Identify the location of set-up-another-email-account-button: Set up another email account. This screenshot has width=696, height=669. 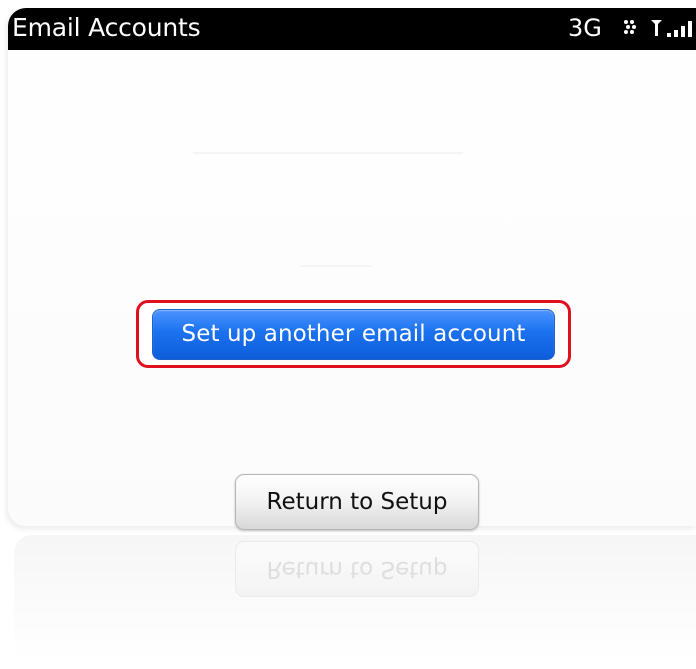
(353, 334).